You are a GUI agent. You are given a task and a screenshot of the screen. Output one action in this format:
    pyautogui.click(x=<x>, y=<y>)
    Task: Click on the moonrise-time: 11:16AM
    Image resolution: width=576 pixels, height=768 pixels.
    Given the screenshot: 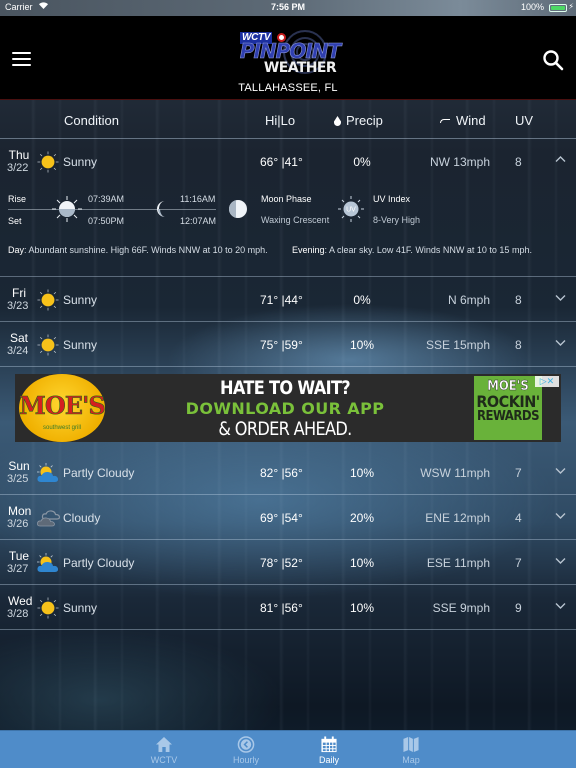 What is the action you would take?
    pyautogui.click(x=198, y=199)
    